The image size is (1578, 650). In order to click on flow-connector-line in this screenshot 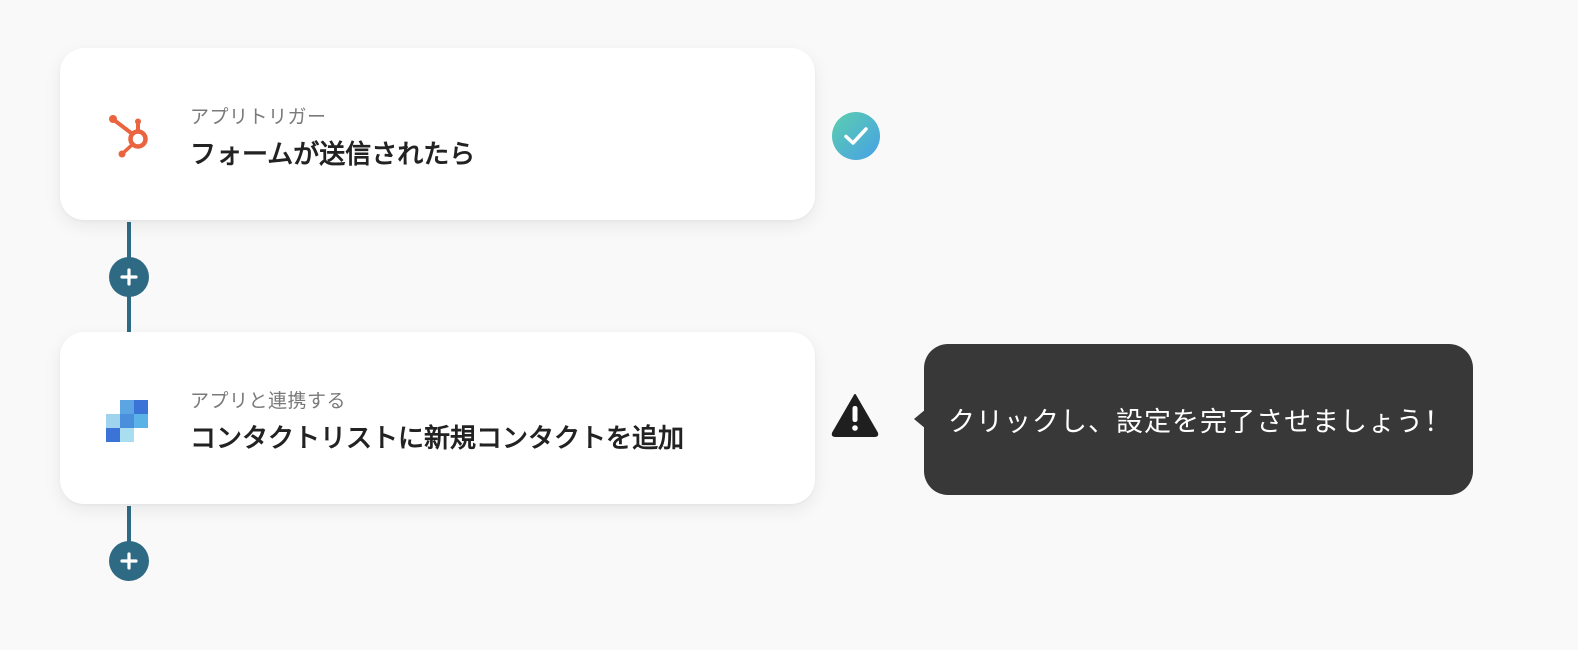, I will do `click(129, 526)`.